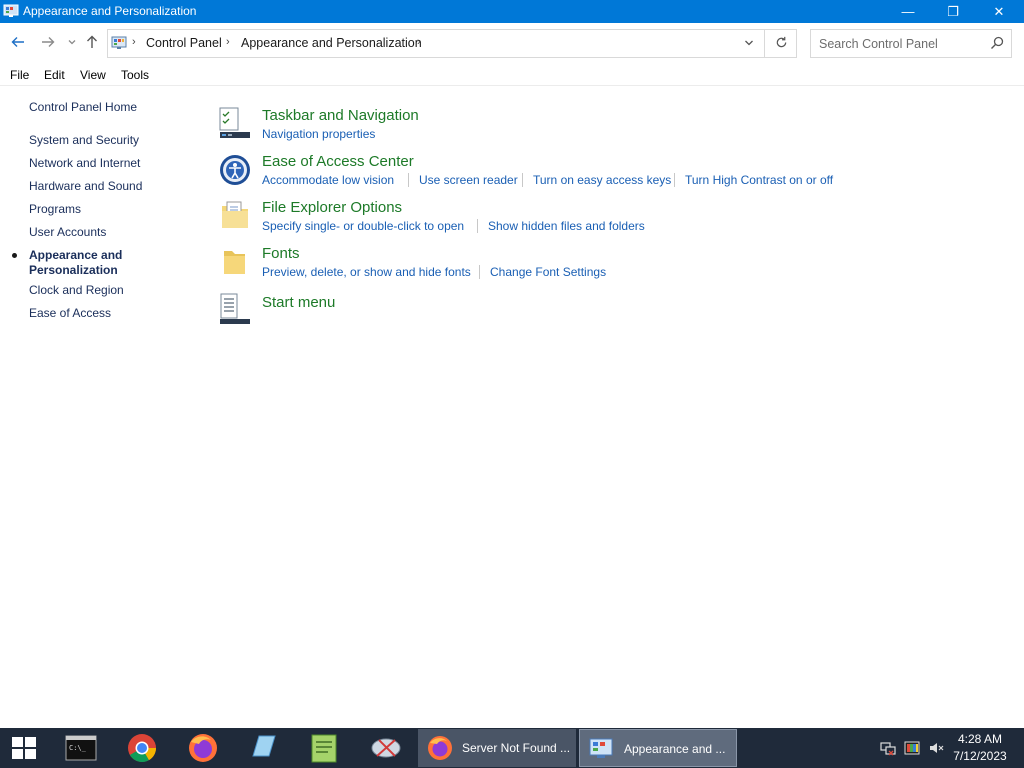 Image resolution: width=1024 pixels, height=768 pixels. Describe the element at coordinates (67, 232) in the screenshot. I see `sidebar-item-user-accounts: User Accounts` at that location.